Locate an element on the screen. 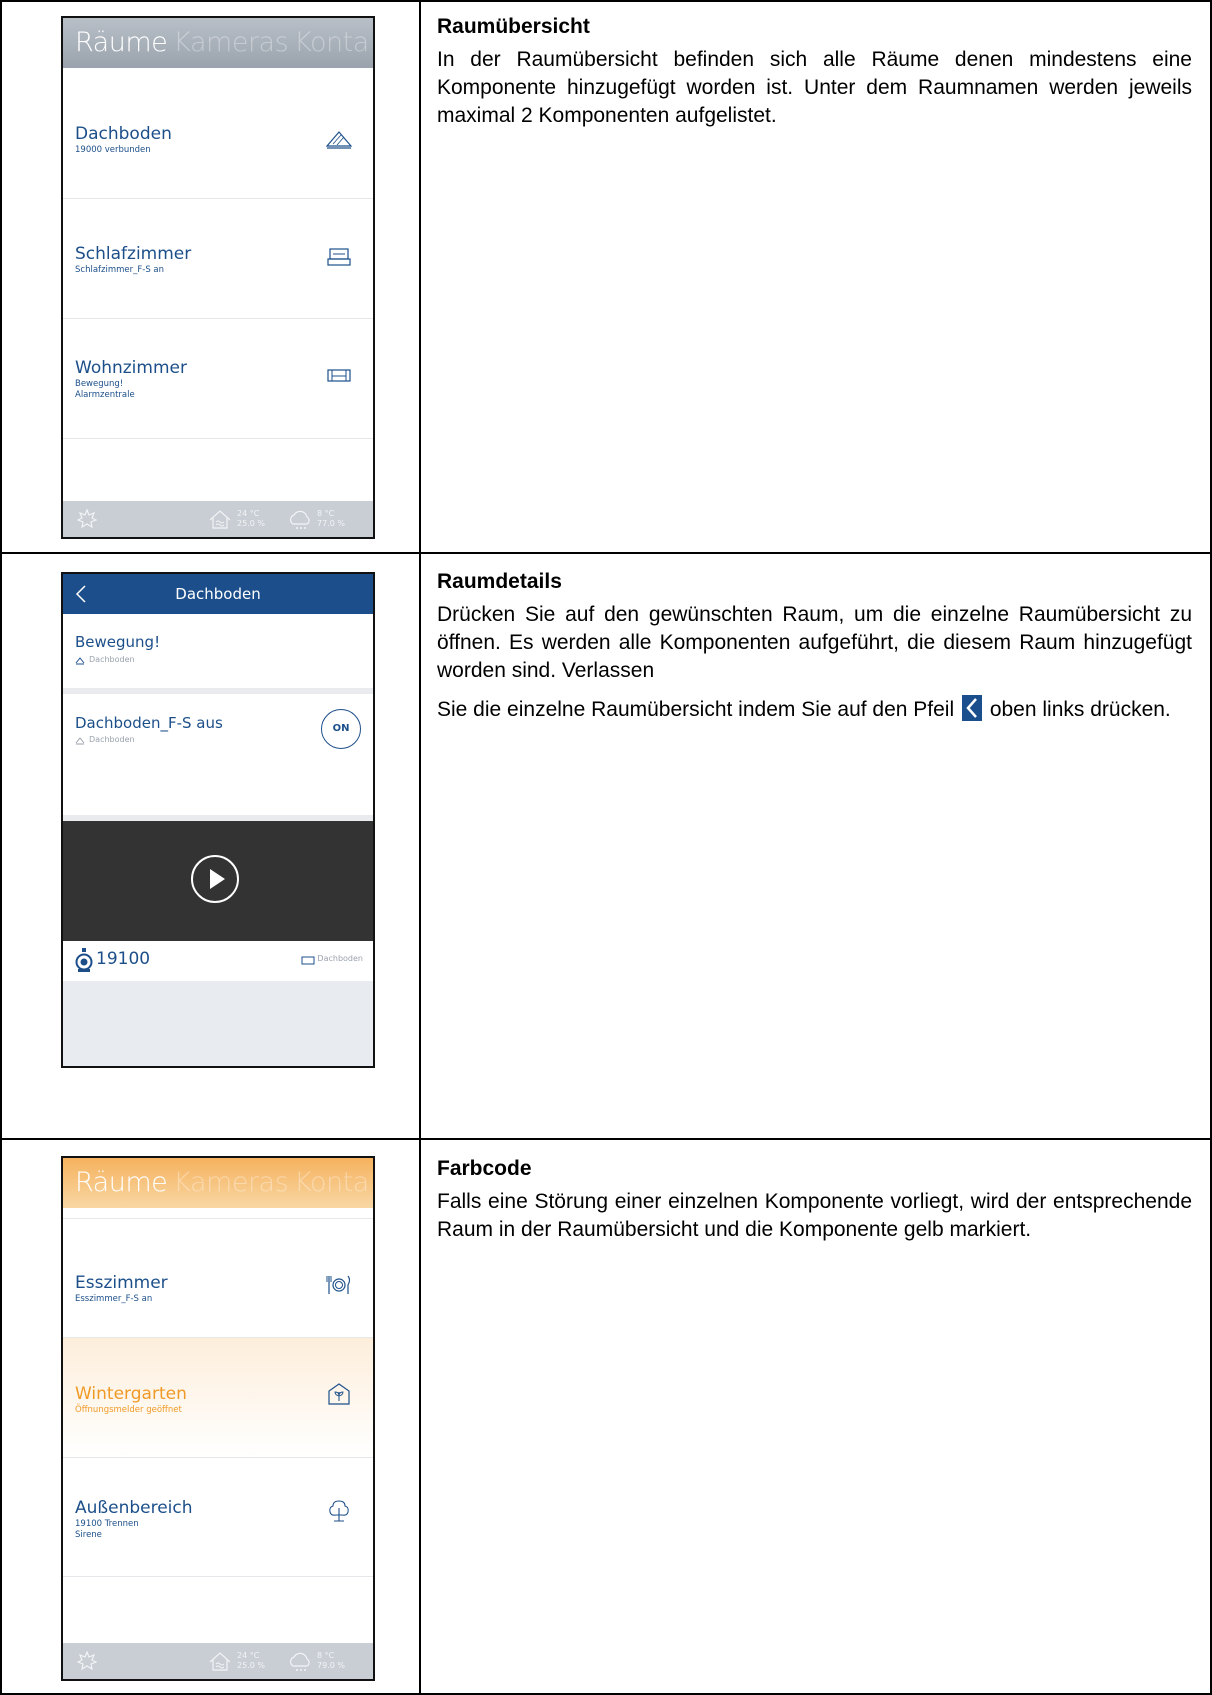 This screenshot has height=1695, width=1212. section-title: Farbcode is located at coordinates (484, 1168).